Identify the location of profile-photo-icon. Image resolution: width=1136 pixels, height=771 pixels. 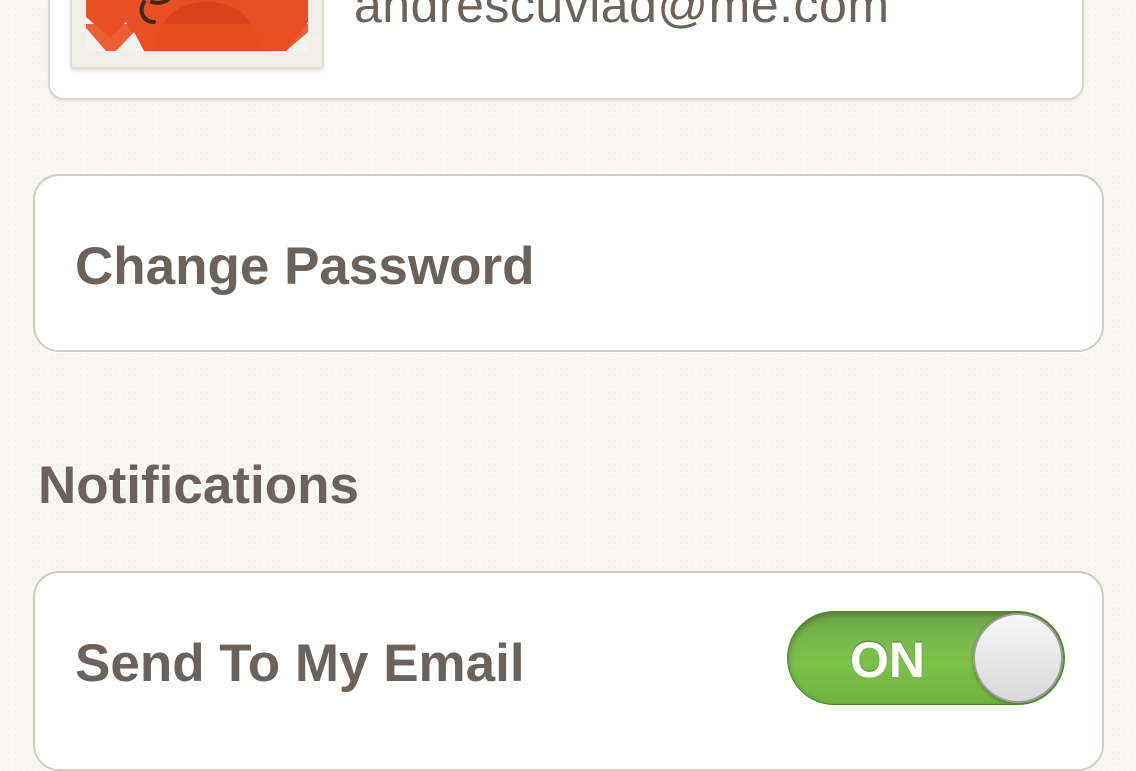
(197, 25).